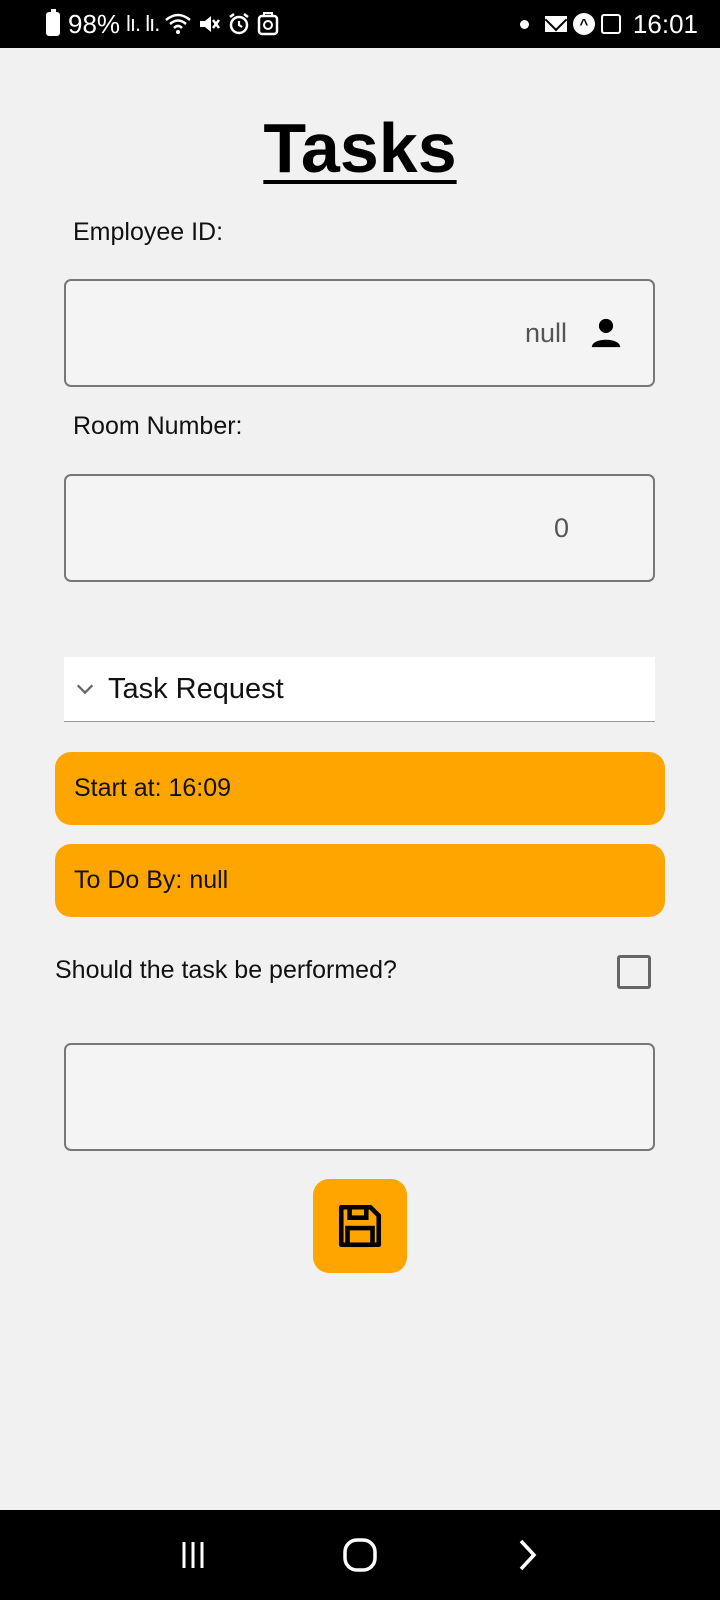 This screenshot has height=1600, width=720. What do you see at coordinates (555, 24) in the screenshot?
I see `mail-icon` at bounding box center [555, 24].